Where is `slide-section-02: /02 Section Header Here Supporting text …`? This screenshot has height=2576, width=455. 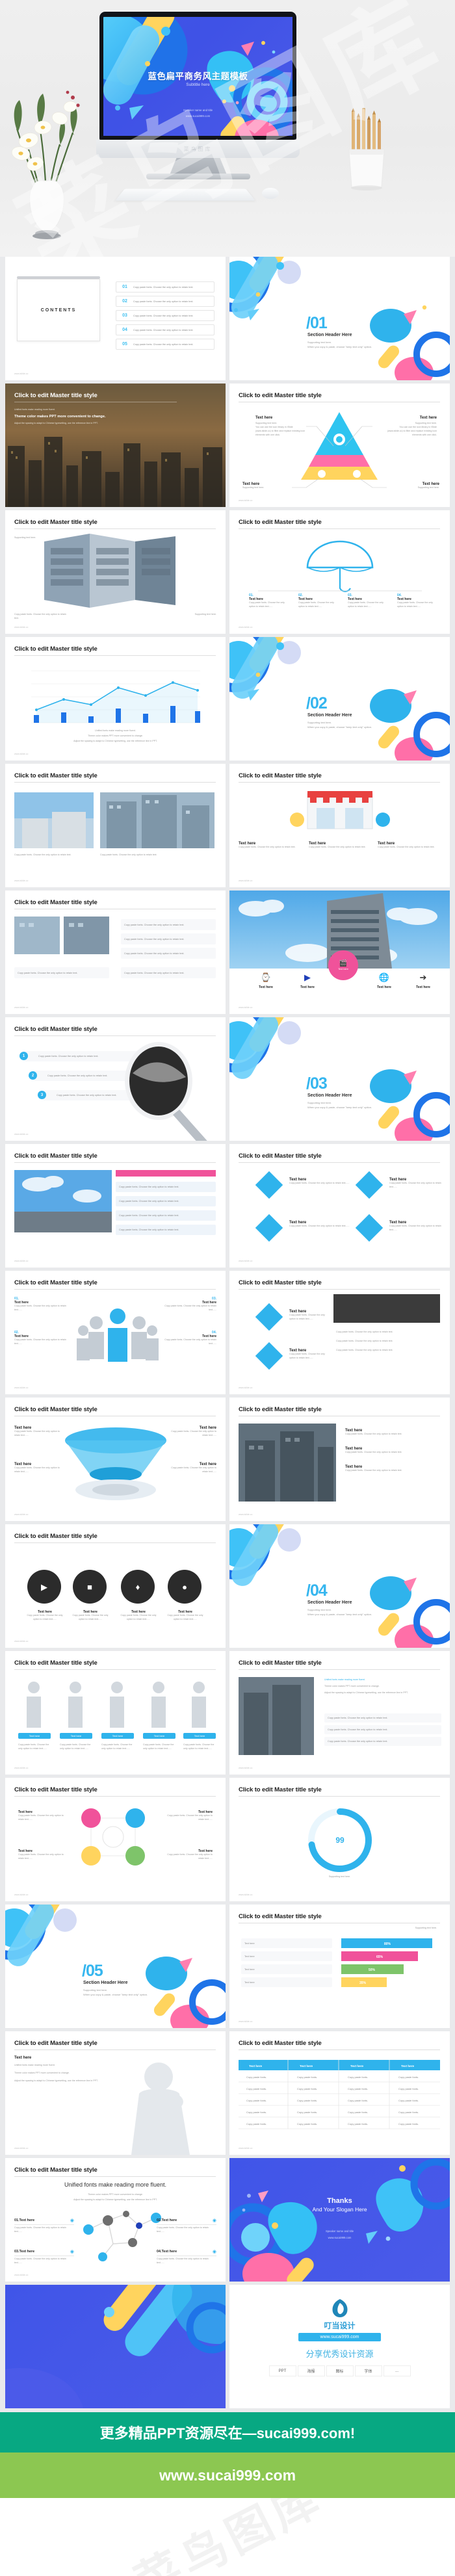 slide-section-02: /02 Section Header Here Supporting text … is located at coordinates (340, 699).